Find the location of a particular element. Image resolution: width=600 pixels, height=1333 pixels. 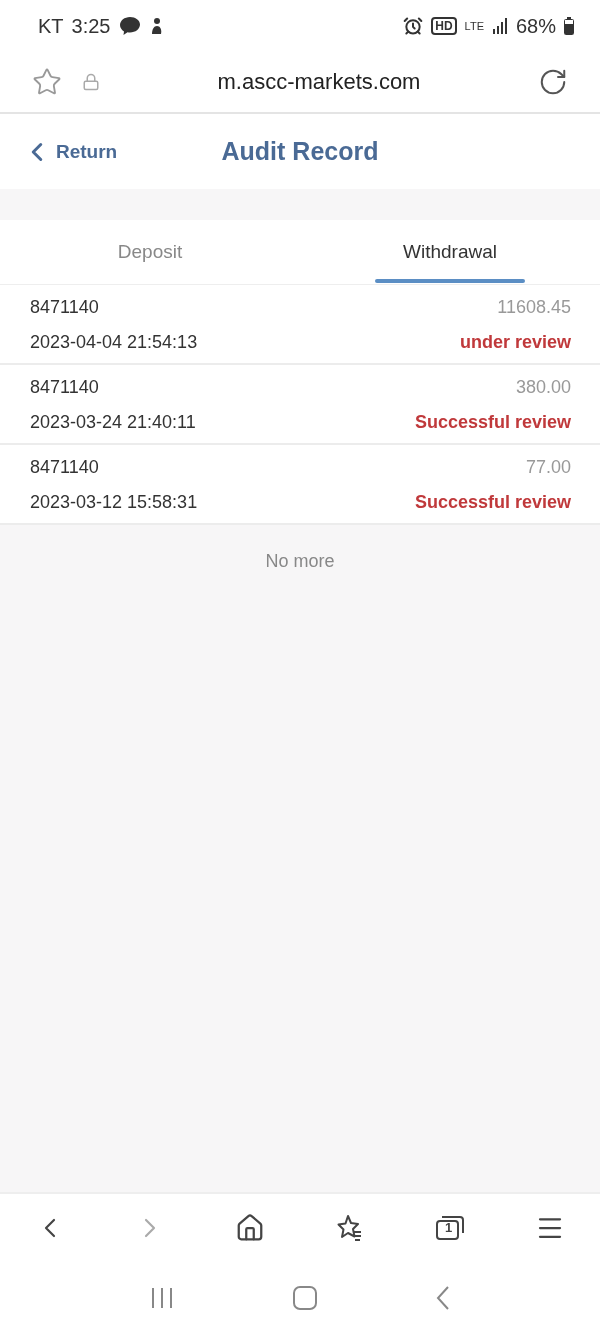

amount: 11608.45 is located at coordinates (533, 307).